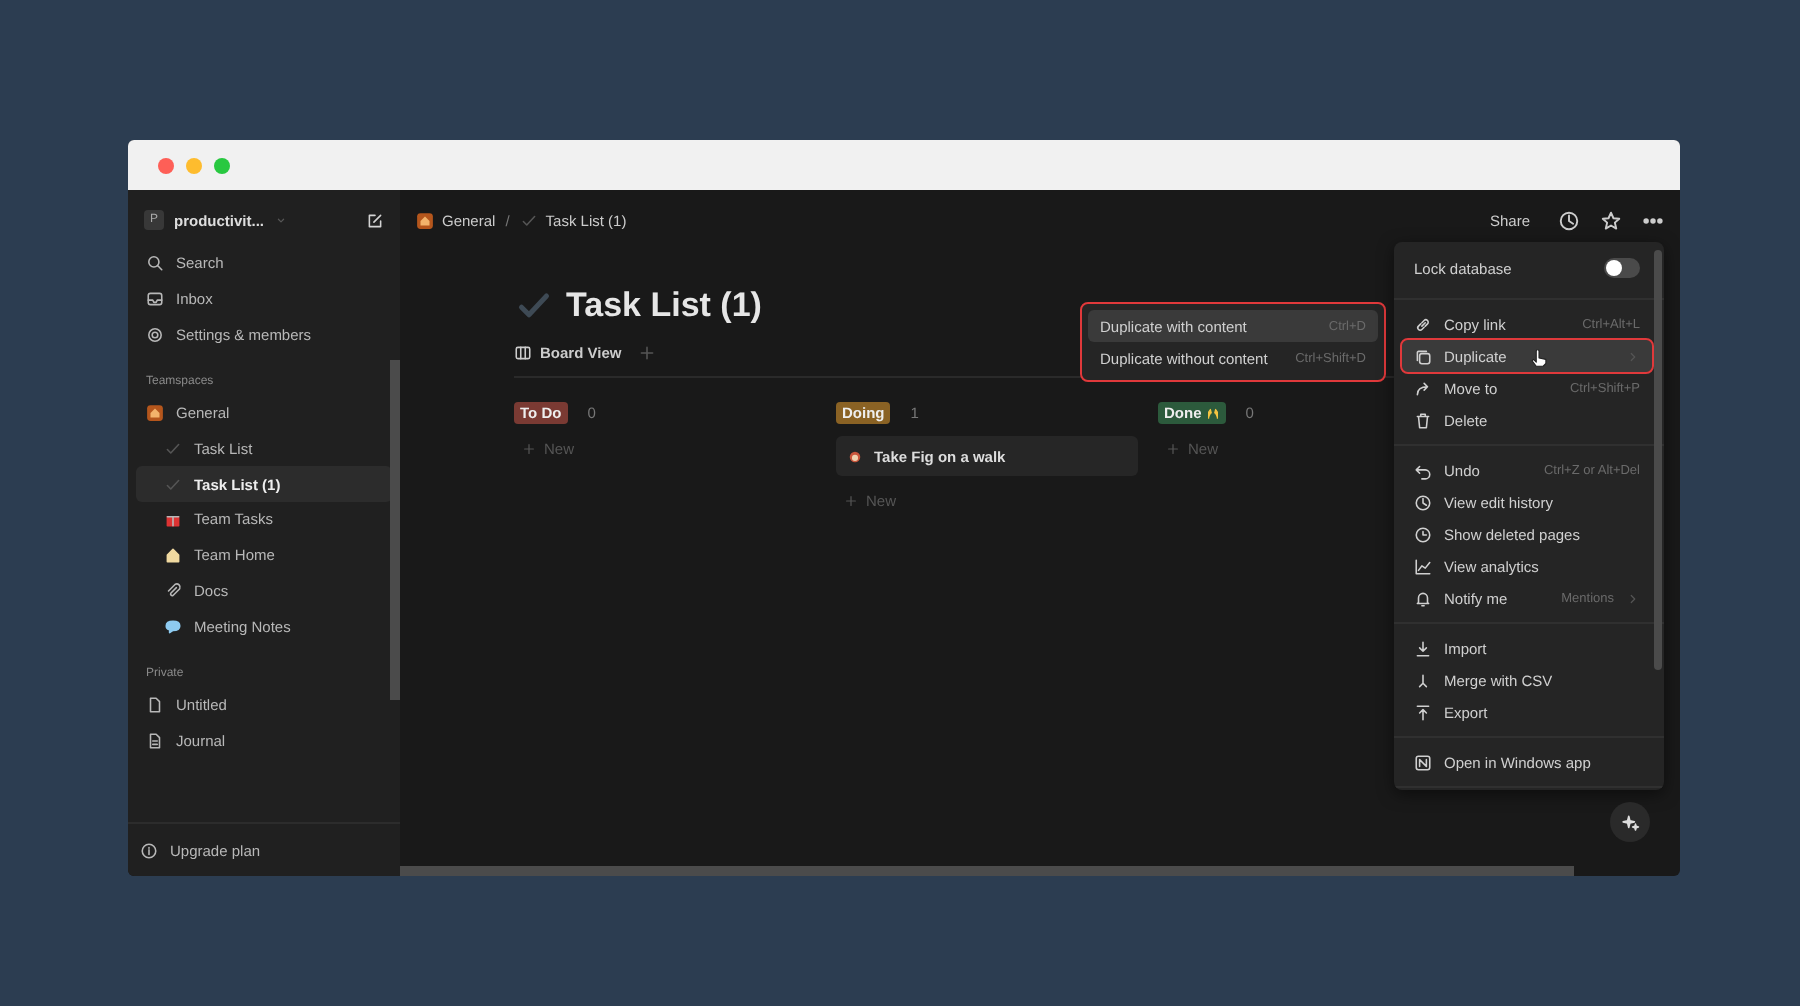 This screenshot has width=1800, height=1006. I want to click on app-icon, so click(1423, 762).